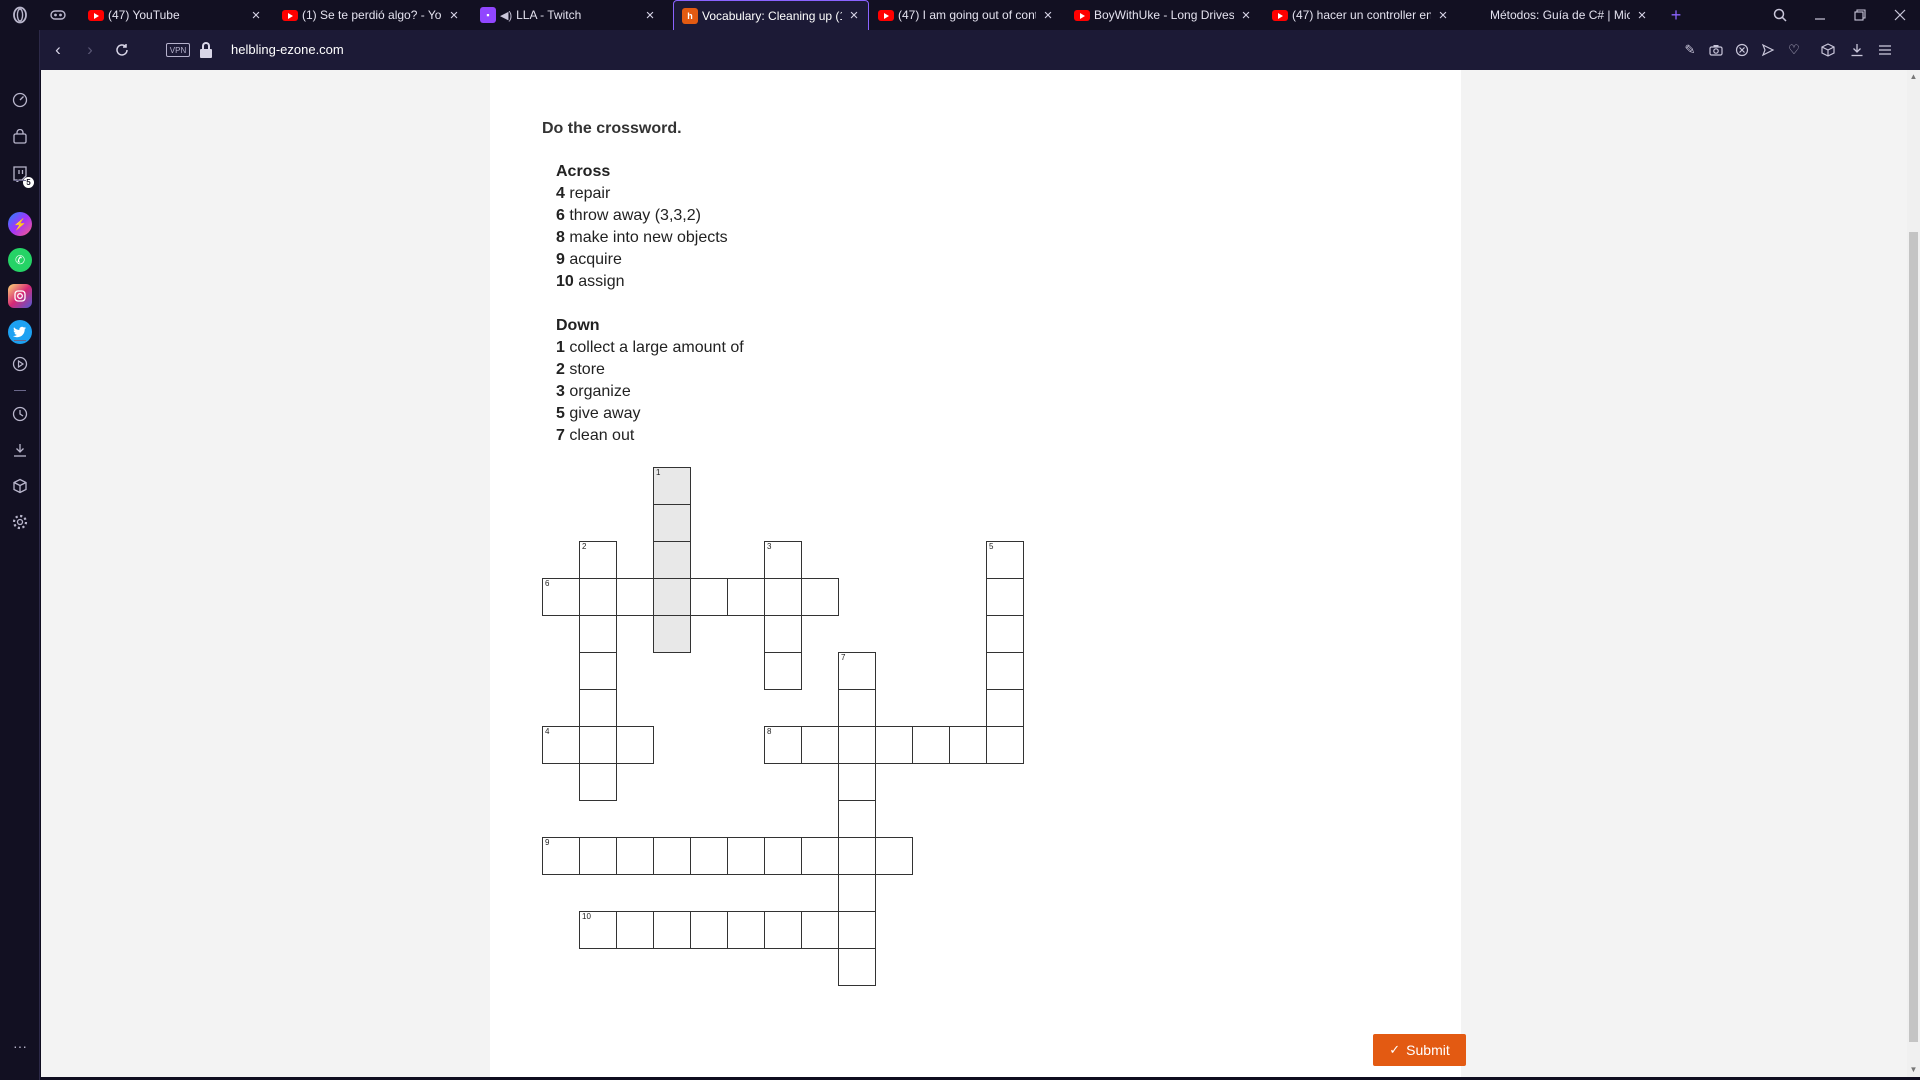 The image size is (1920, 1080). I want to click on opera-menu-icon, so click(20, 15).